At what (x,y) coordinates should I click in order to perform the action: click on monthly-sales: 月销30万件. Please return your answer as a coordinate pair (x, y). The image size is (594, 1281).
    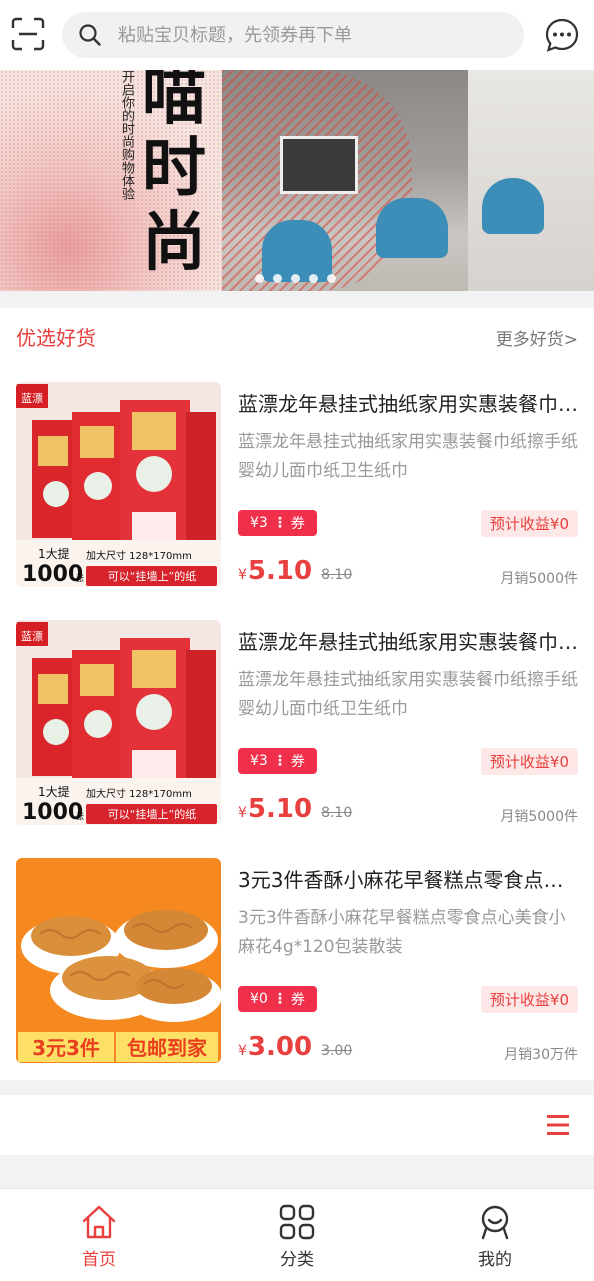
    Looking at the image, I should click on (541, 1055).